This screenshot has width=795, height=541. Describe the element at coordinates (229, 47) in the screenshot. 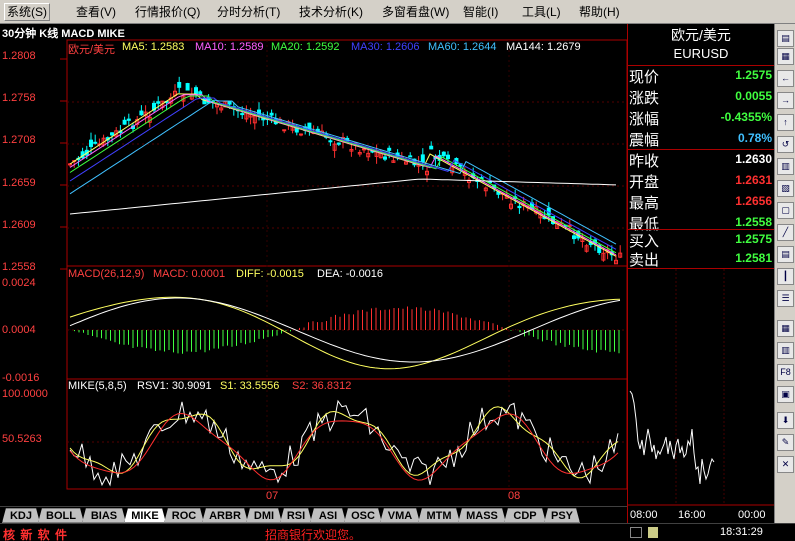

I see `ma10-label: MA10: 1.2589` at that location.